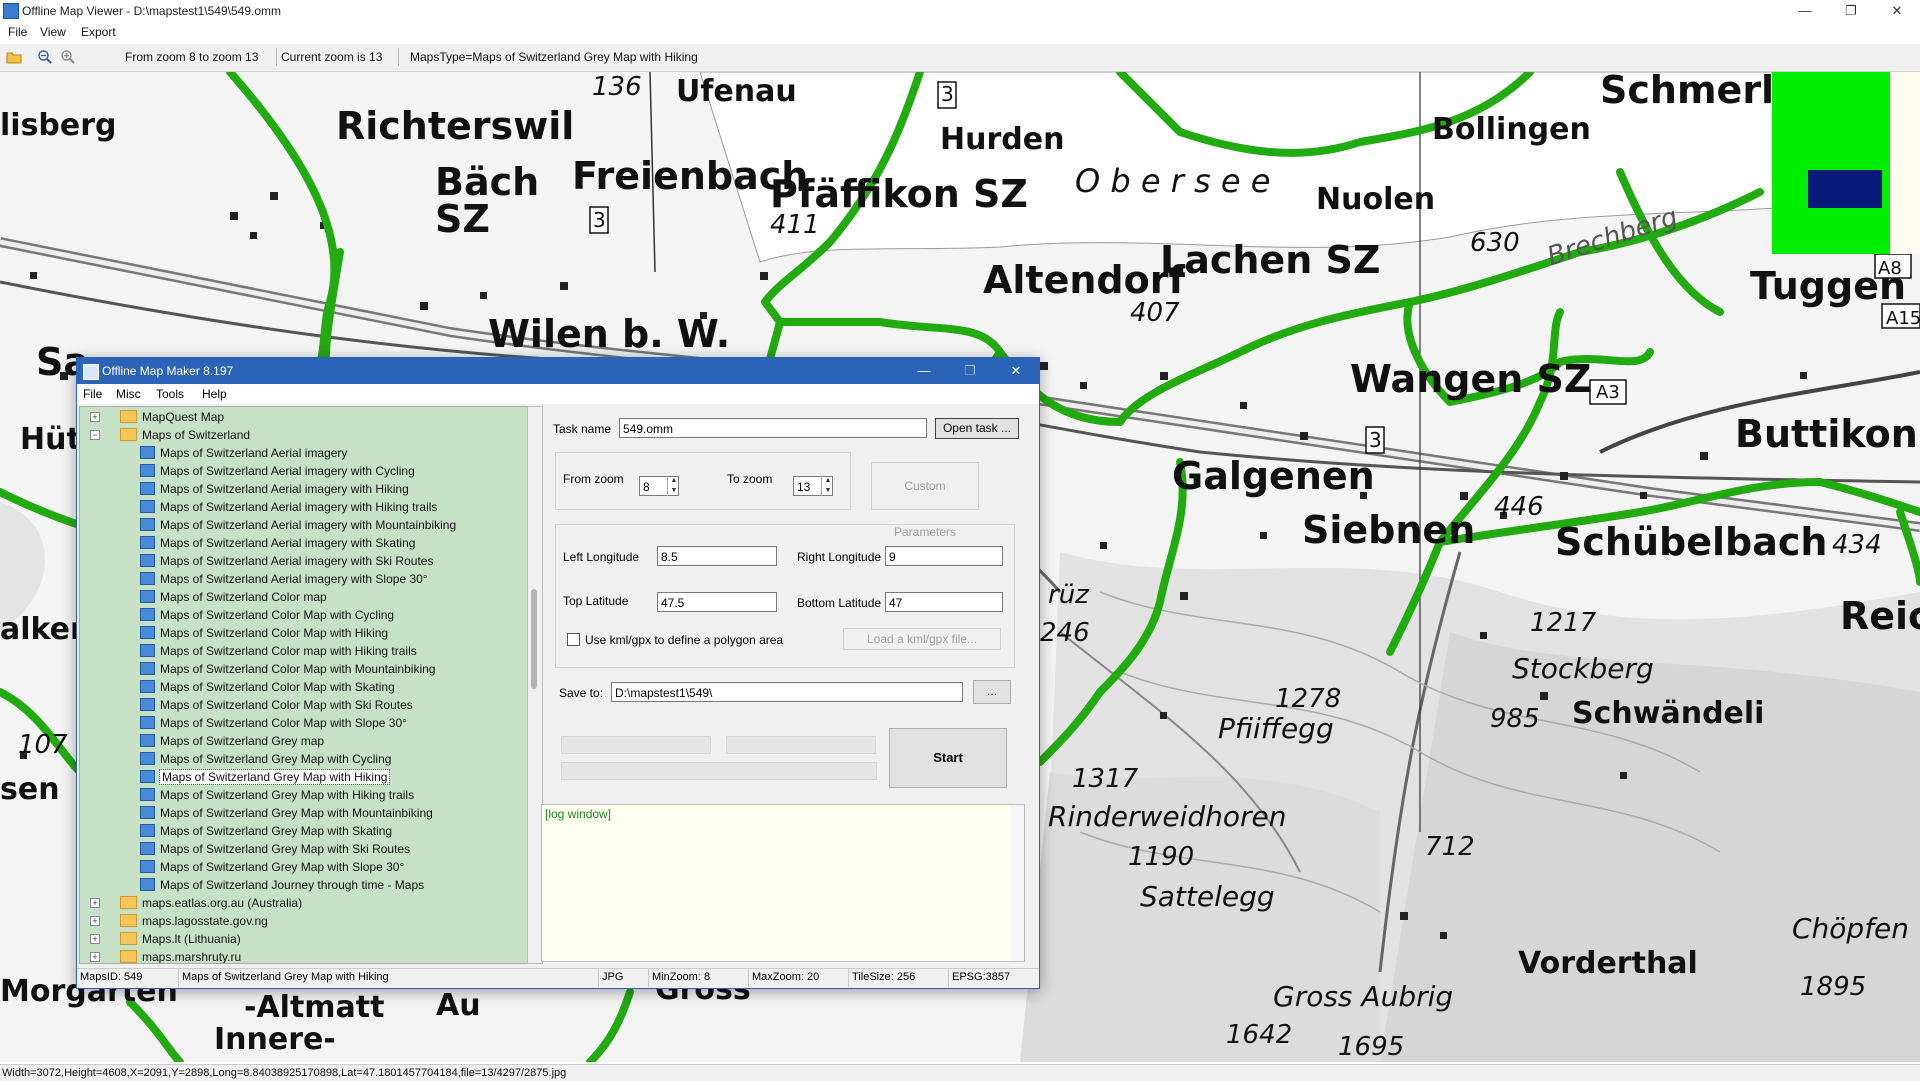  I want to click on zoom-out-icon, so click(45, 57).